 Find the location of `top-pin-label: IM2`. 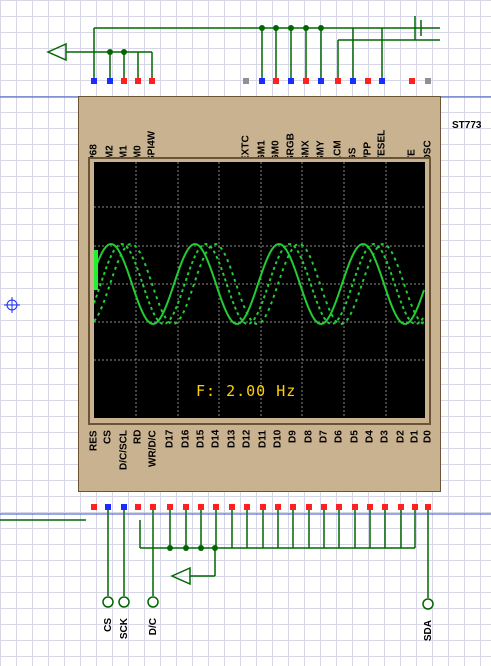

top-pin-label: IM2 is located at coordinates (110, 153).